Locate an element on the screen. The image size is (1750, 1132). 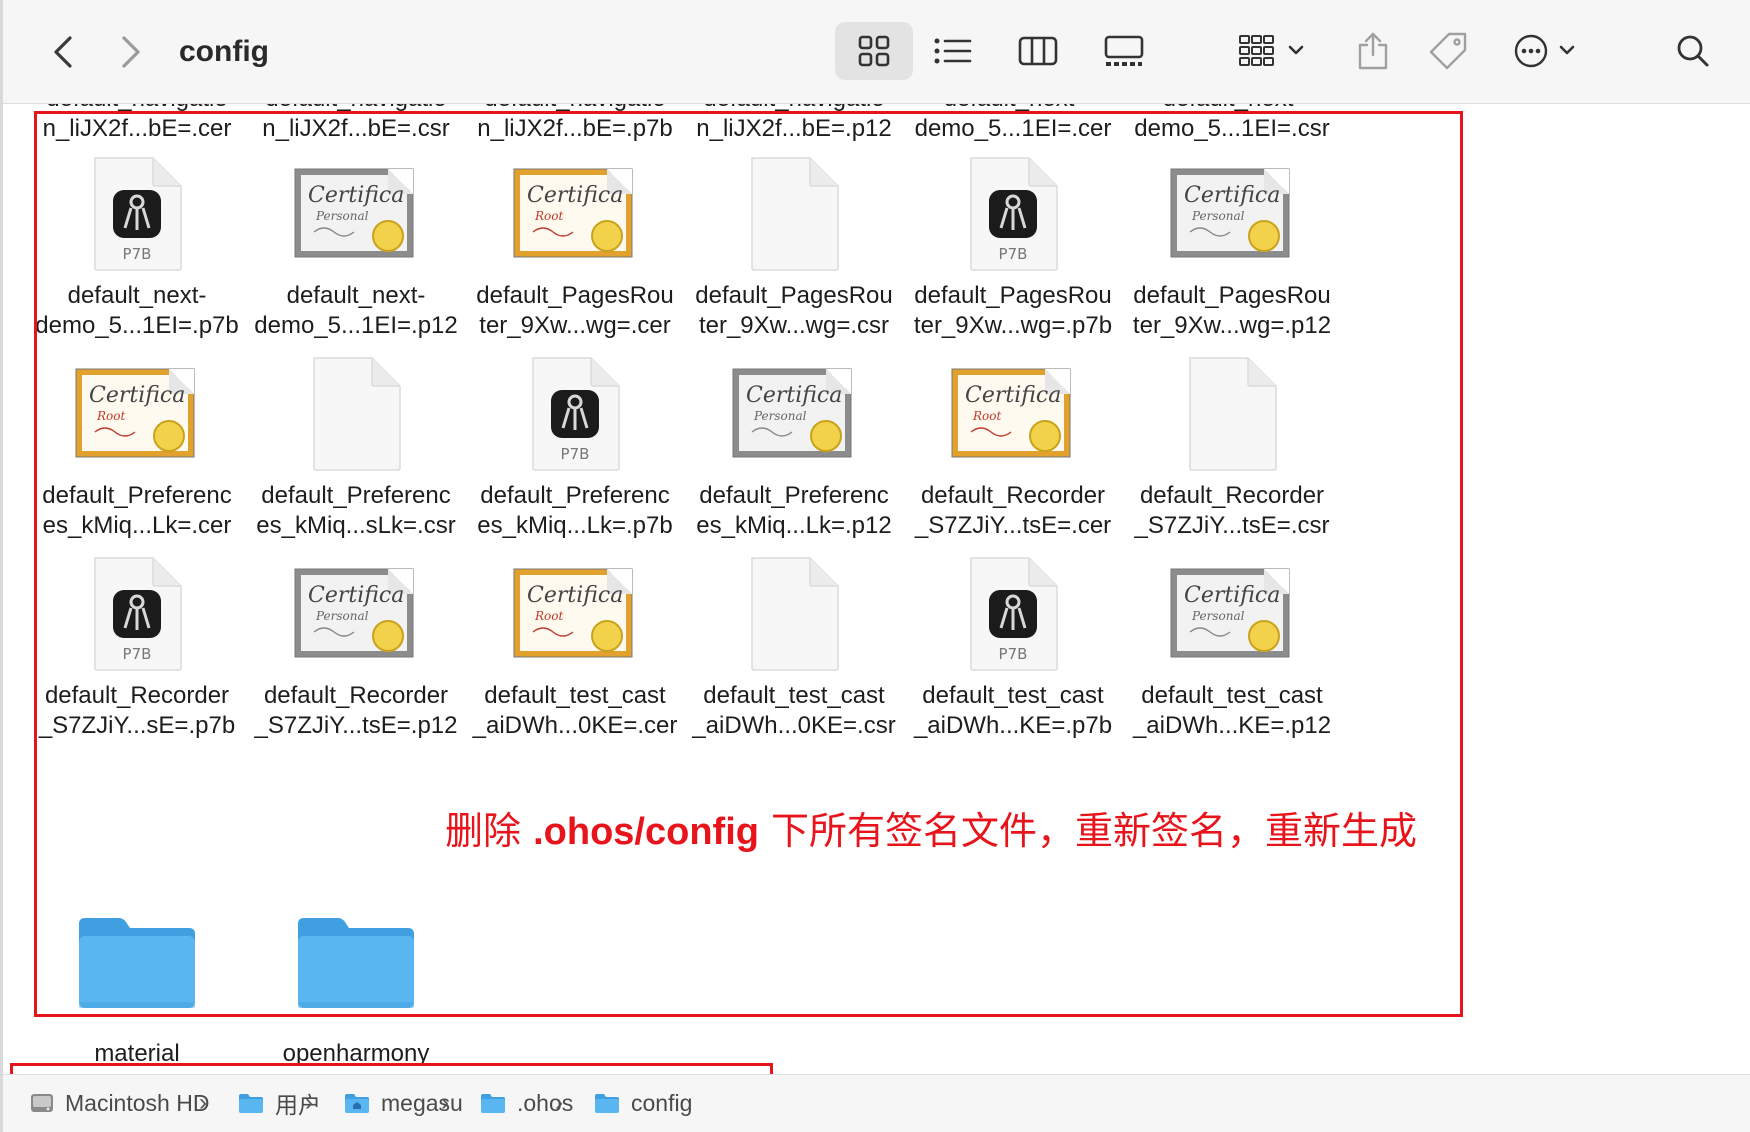
group-grid-icon is located at coordinates (1271, 50).